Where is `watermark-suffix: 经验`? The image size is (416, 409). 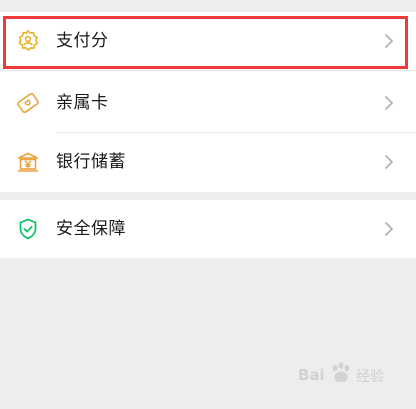 watermark-suffix: 经验 is located at coordinates (370, 377).